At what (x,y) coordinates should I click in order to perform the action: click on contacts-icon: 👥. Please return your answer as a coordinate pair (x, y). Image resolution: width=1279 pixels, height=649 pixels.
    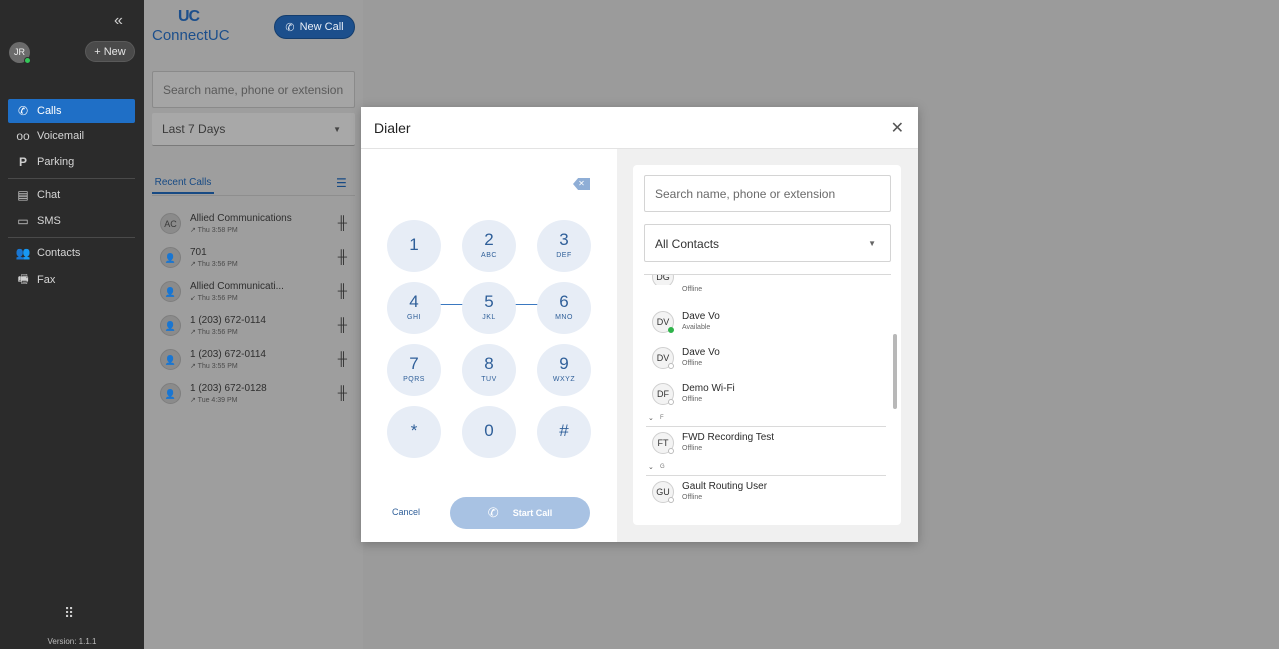
    Looking at the image, I should click on (23, 253).